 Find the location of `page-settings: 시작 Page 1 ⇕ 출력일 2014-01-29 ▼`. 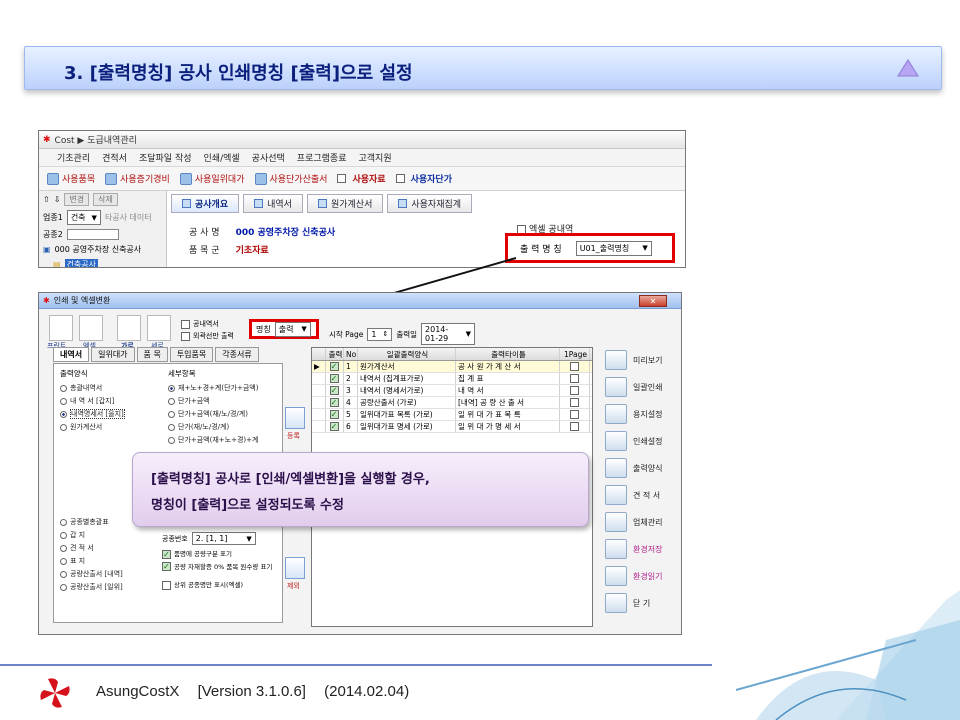

page-settings: 시작 Page 1 ⇕ 출력일 2014-01-29 ▼ is located at coordinates (402, 334).